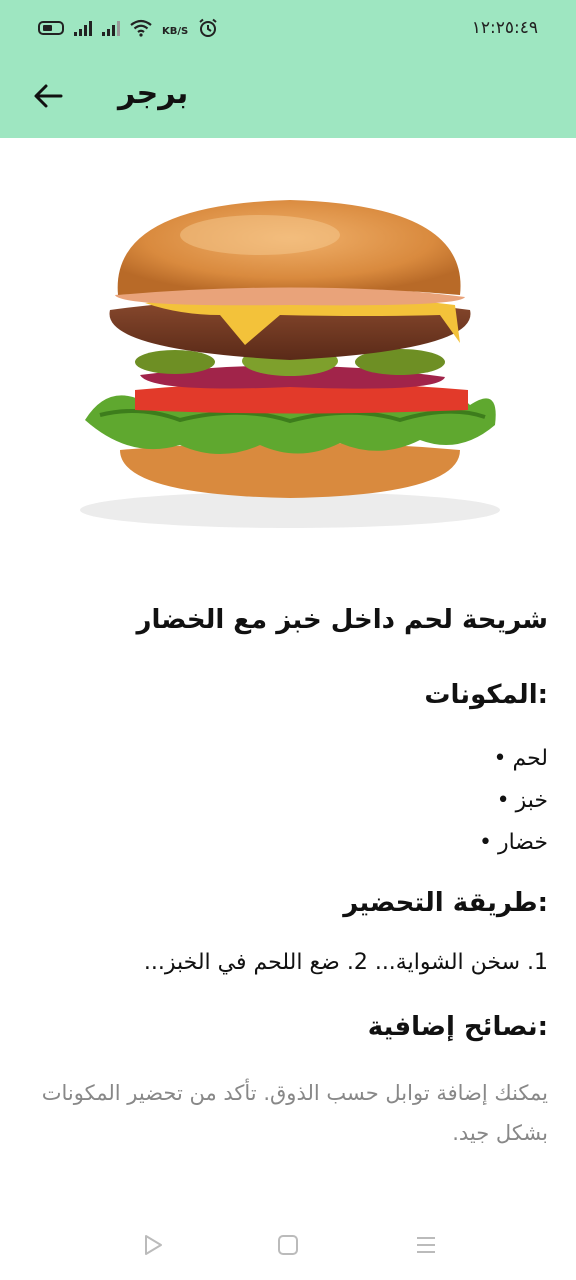  Describe the element at coordinates (141, 28) in the screenshot. I see `wifi-icon` at that location.